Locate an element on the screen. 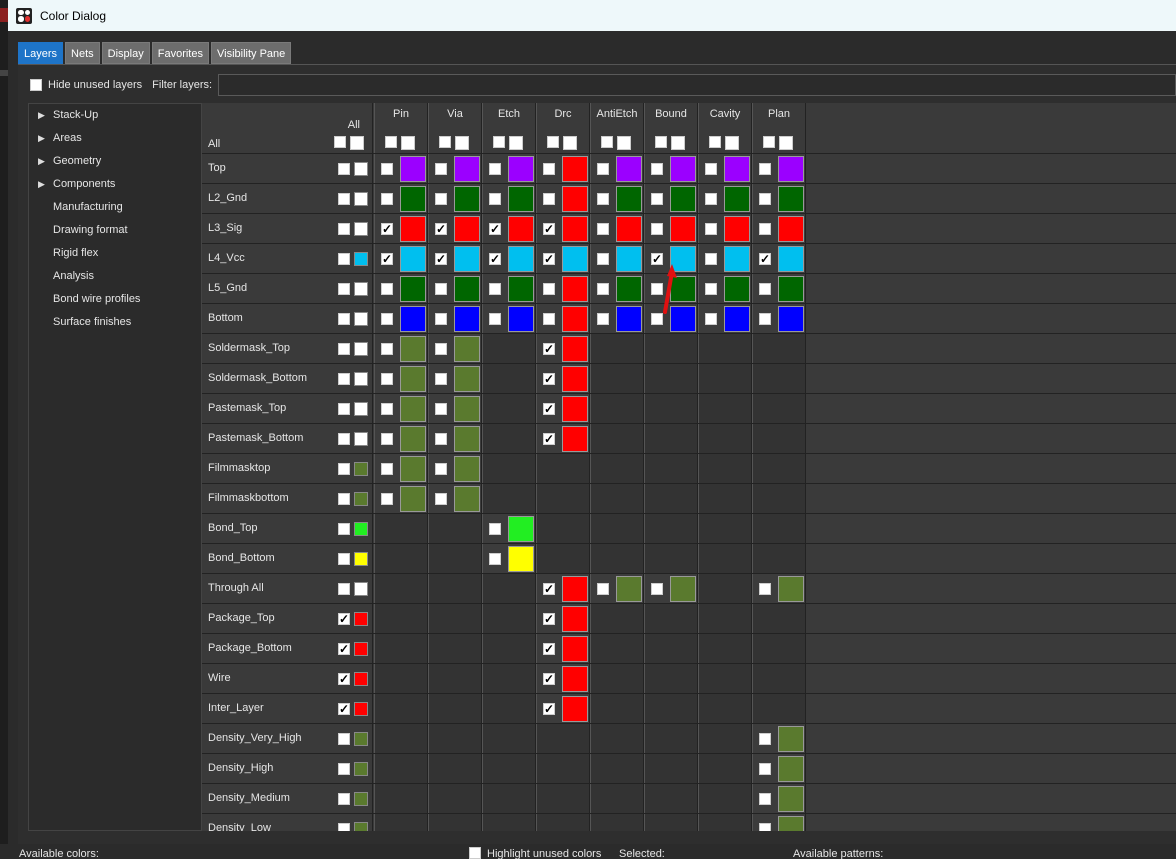 This screenshot has width=1176, height=859. tab-favorites: Favorites is located at coordinates (180, 53).